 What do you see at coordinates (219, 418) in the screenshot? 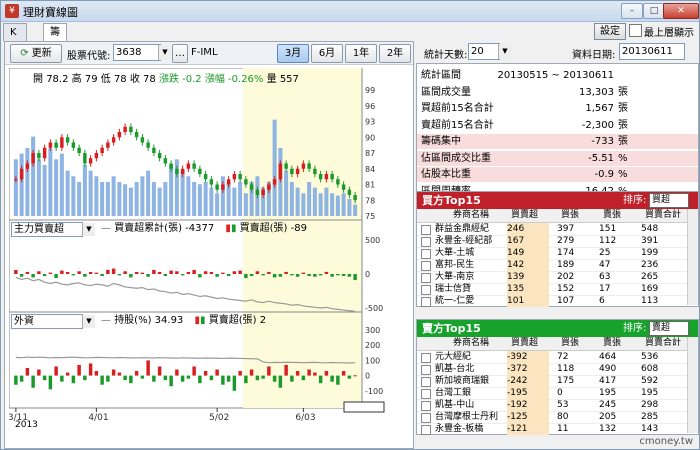
I see `date-axis-label: 5/02` at bounding box center [219, 418].